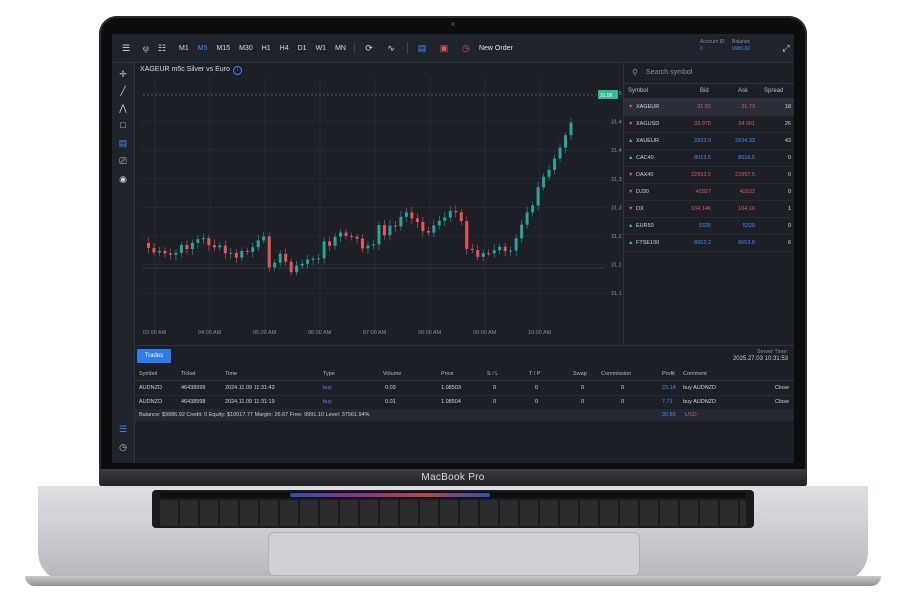 The width and height of the screenshot is (906, 608). I want to click on timeframe-w1: W1, so click(321, 48).